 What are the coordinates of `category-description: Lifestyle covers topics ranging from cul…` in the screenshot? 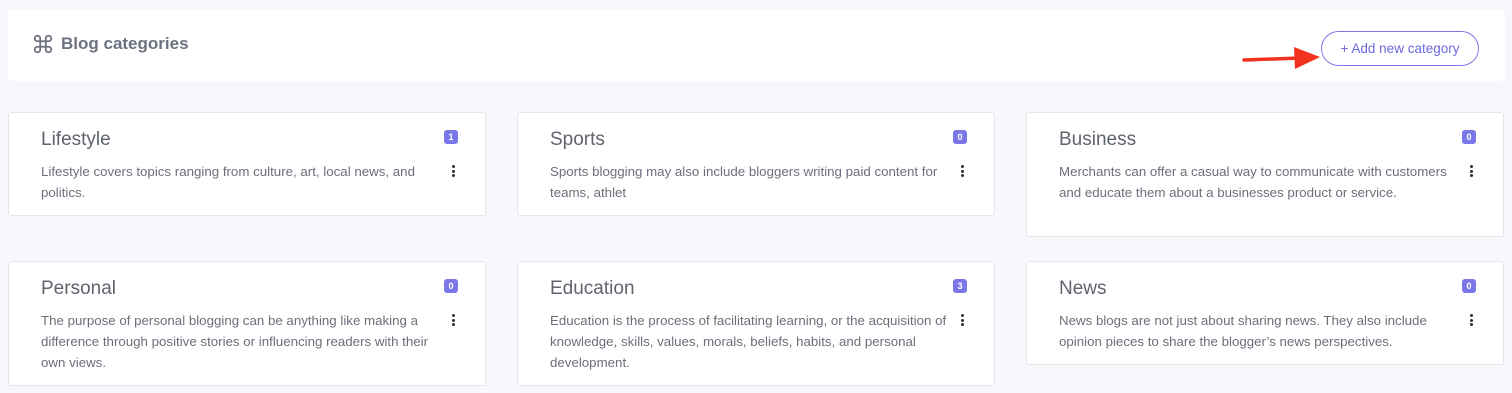 It's located at (228, 182).